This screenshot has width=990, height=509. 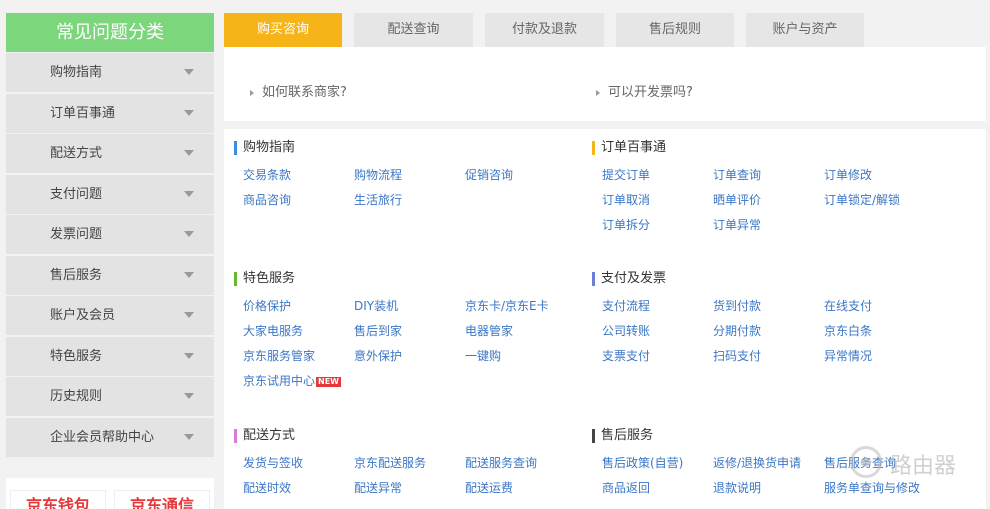 What do you see at coordinates (848, 306) in the screenshot?
I see `section-link: 在线支付` at bounding box center [848, 306].